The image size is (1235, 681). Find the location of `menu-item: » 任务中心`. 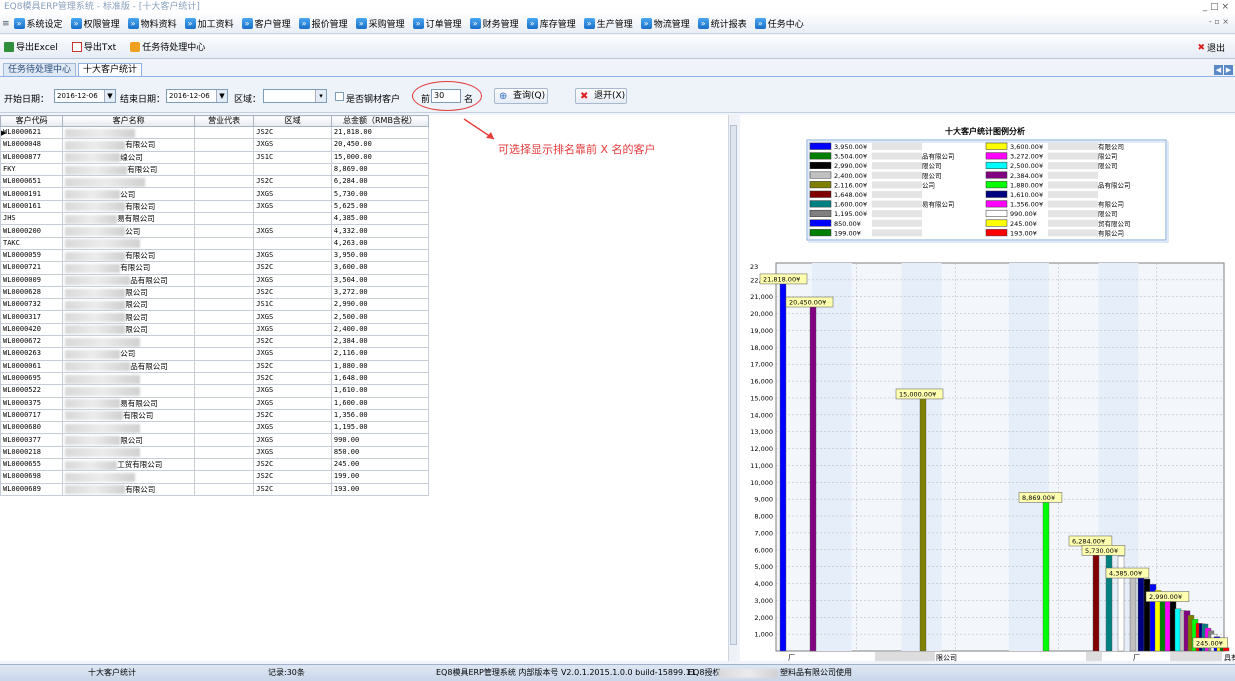

menu-item: » 任务中心 is located at coordinates (779, 23).